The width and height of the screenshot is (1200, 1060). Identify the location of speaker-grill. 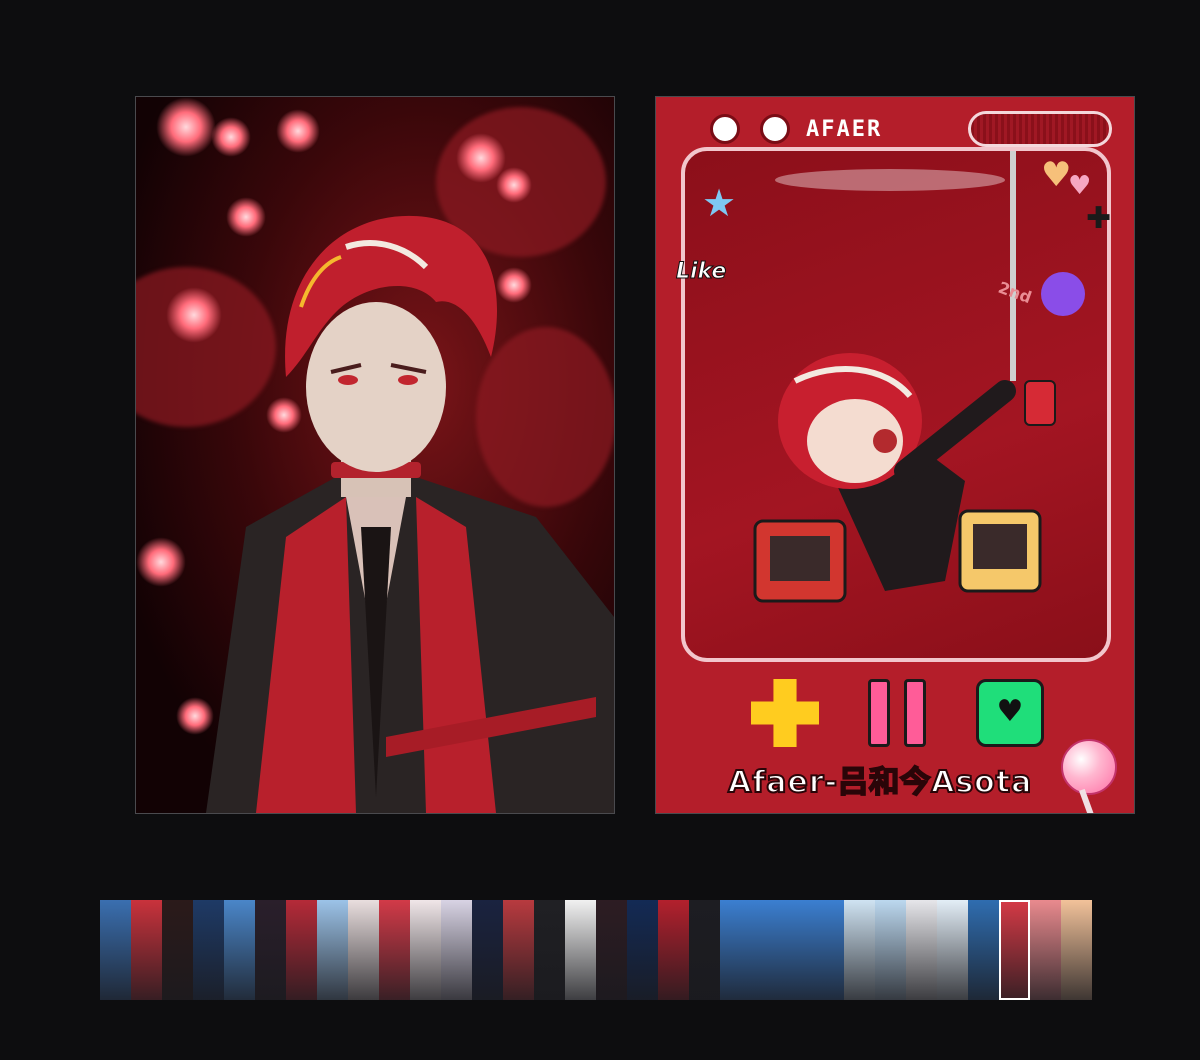
(1040, 129).